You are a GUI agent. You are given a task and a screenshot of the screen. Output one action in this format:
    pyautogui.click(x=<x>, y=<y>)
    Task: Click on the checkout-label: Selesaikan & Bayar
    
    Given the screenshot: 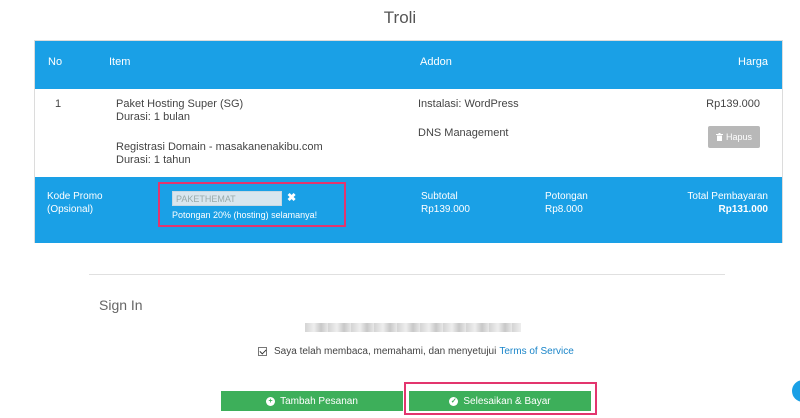 What is the action you would take?
    pyautogui.click(x=507, y=401)
    